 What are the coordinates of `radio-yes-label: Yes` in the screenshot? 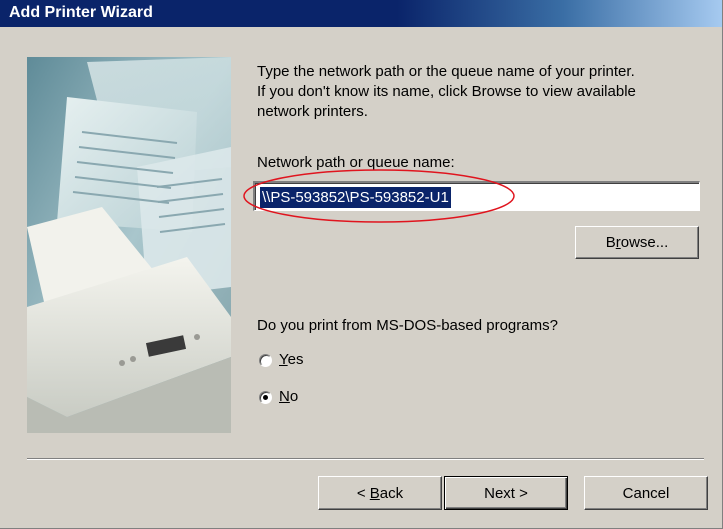 It's located at (291, 360).